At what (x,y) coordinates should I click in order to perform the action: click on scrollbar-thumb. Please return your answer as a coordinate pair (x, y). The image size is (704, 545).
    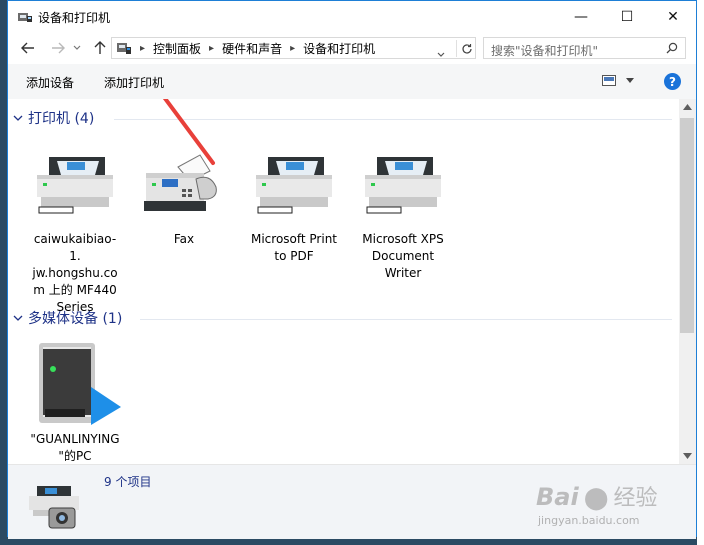
    Looking at the image, I should click on (687, 225).